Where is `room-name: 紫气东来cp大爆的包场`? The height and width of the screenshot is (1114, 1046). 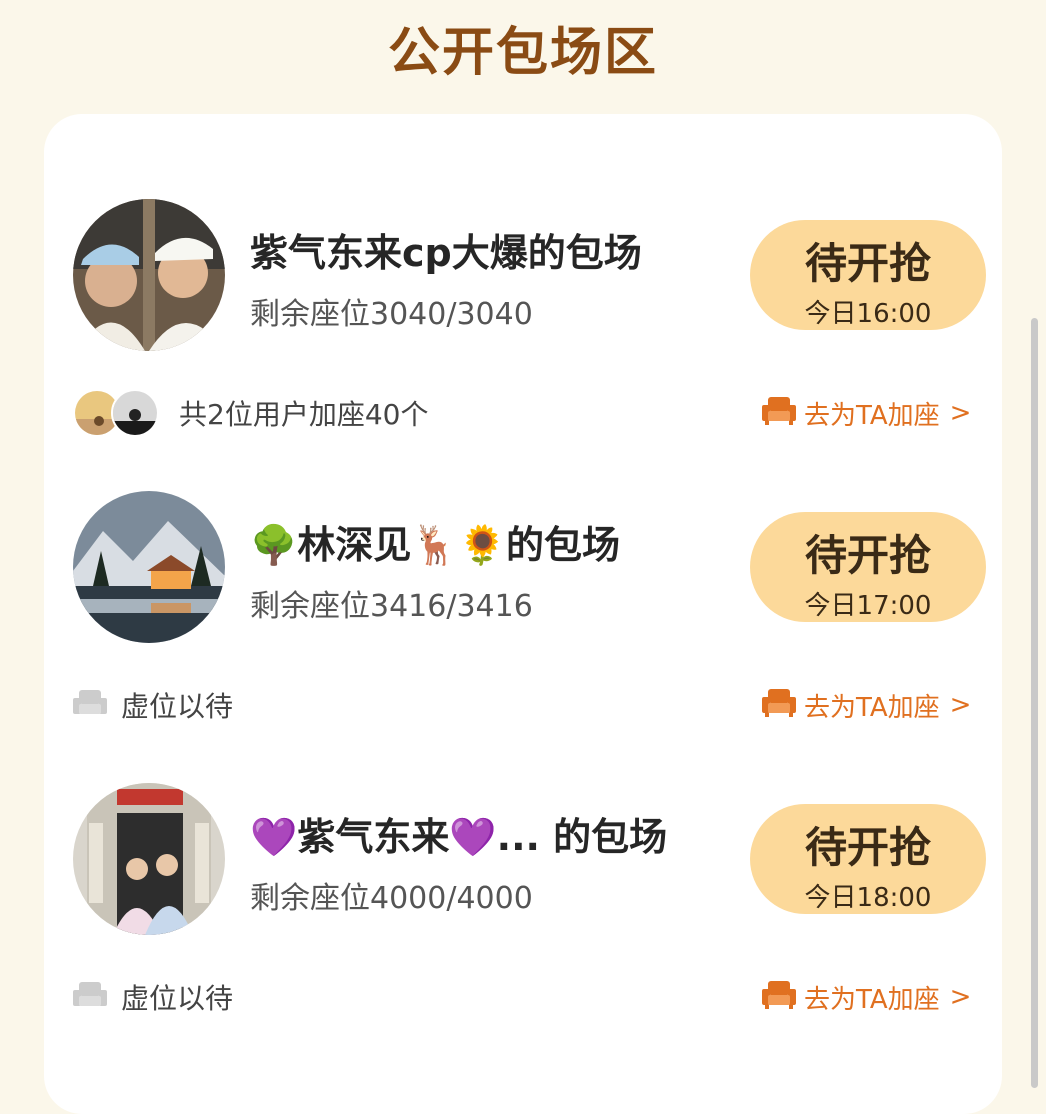 room-name: 紫气东来cp大爆的包场 is located at coordinates (446, 253).